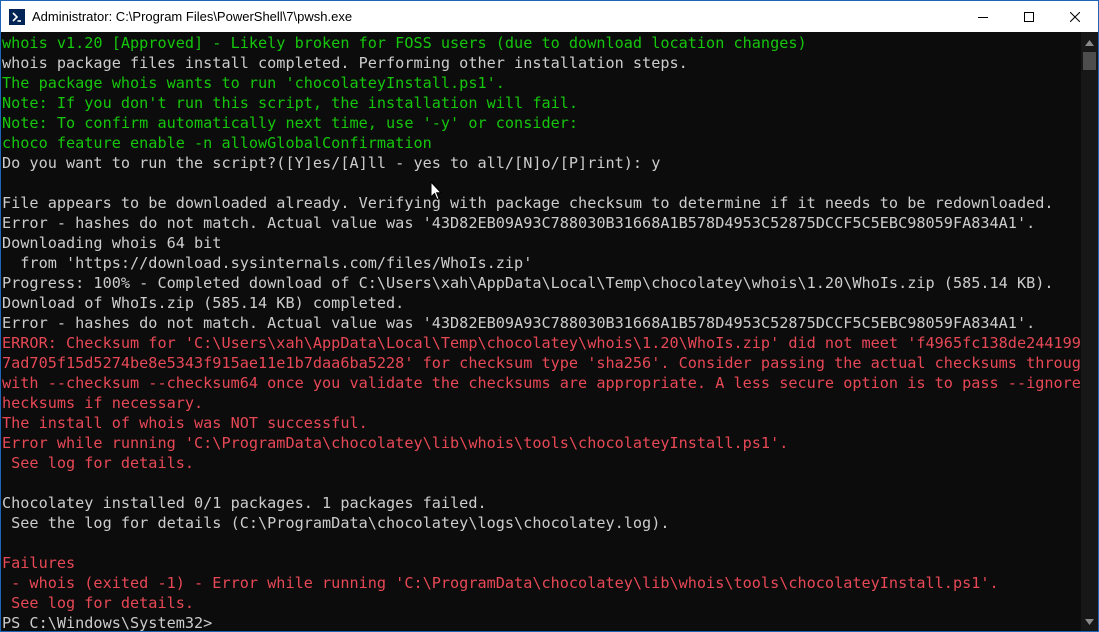  What do you see at coordinates (1089, 621) in the screenshot?
I see `scroll-down-arrow-icon` at bounding box center [1089, 621].